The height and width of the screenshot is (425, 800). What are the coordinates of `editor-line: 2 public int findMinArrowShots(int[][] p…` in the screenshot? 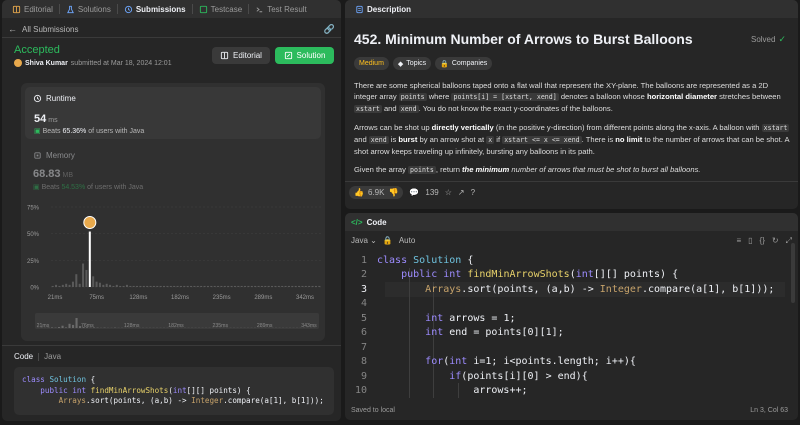 It's located at (511, 275).